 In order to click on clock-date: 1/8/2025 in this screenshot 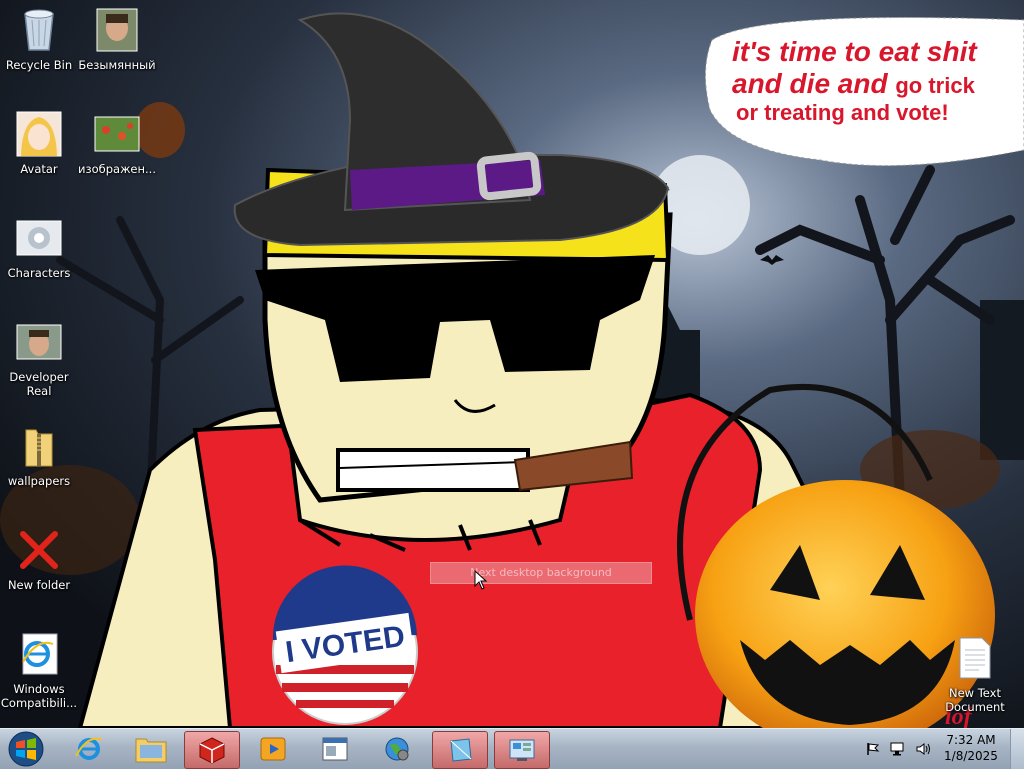, I will do `click(971, 756)`.